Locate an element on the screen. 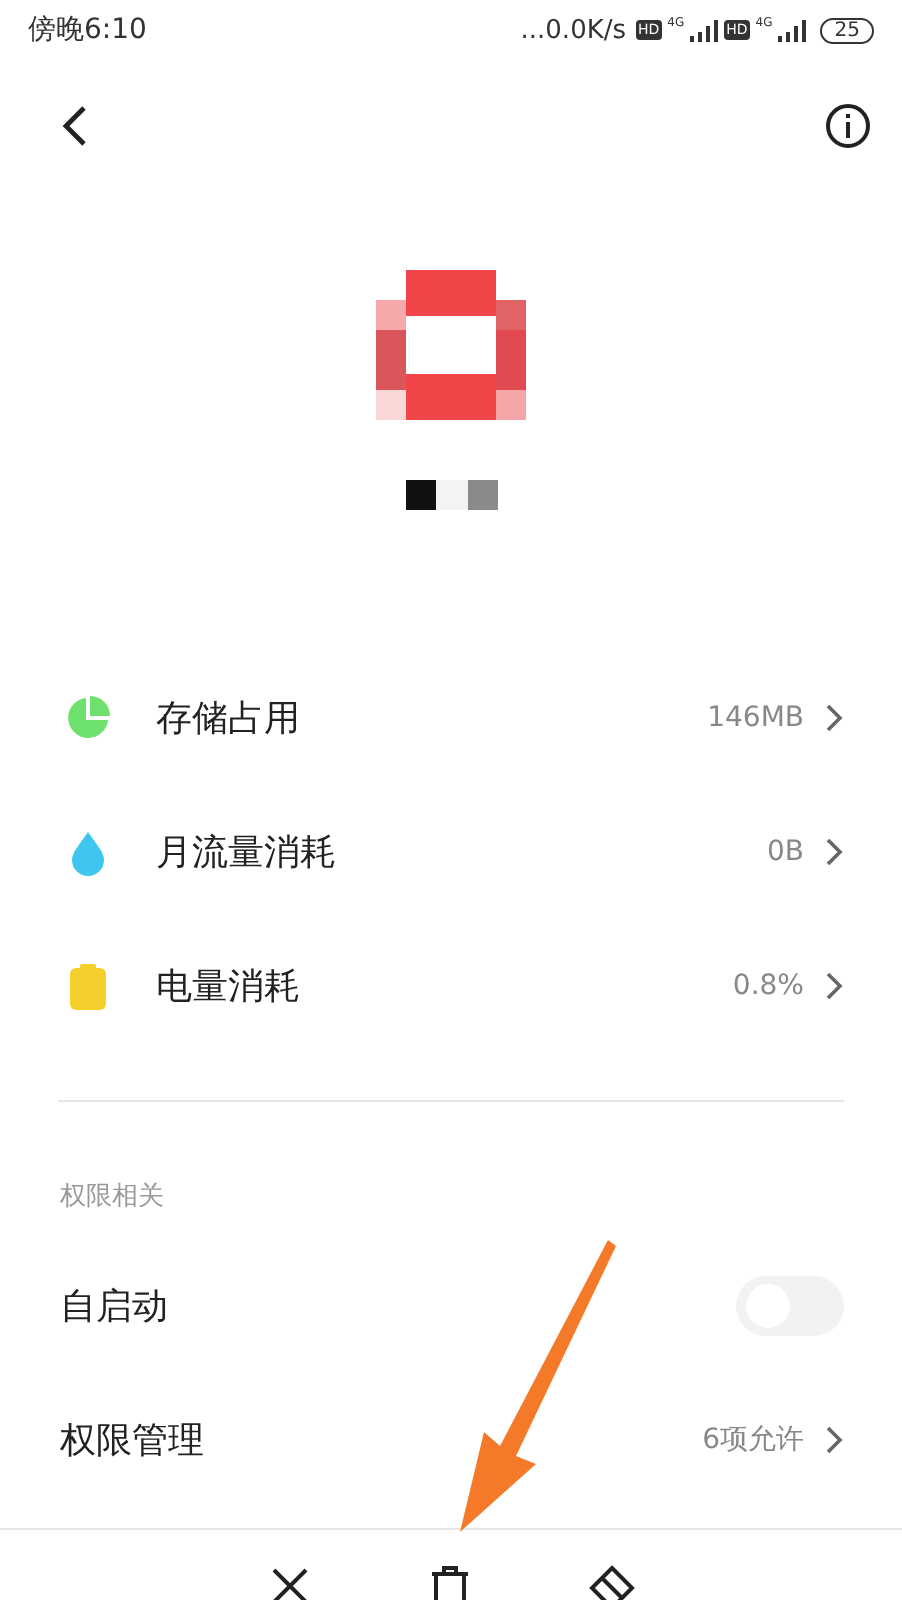 The height and width of the screenshot is (1600, 902). back-icon is located at coordinates (76, 126).